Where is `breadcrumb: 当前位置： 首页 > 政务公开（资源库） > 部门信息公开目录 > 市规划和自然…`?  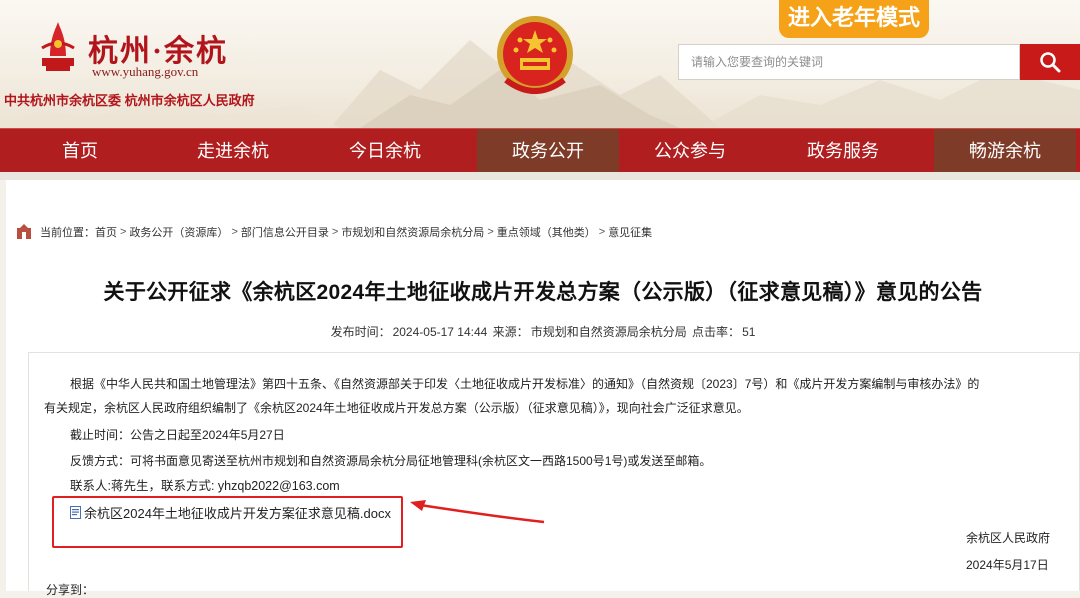 breadcrumb: 当前位置： 首页 > 政务公开（资源库） > 部门信息公开目录 > 市规划和自然… is located at coordinates (334, 232).